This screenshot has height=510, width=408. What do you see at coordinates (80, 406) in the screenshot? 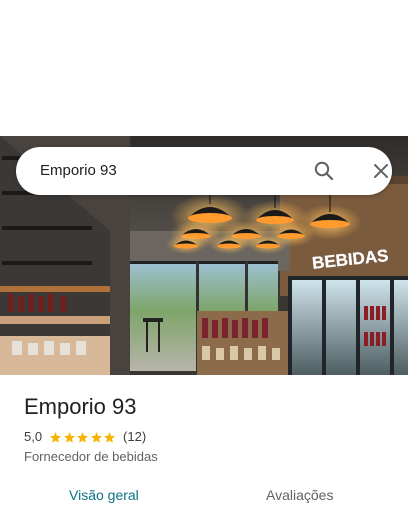
I see `place-title: Emporio 93` at bounding box center [80, 406].